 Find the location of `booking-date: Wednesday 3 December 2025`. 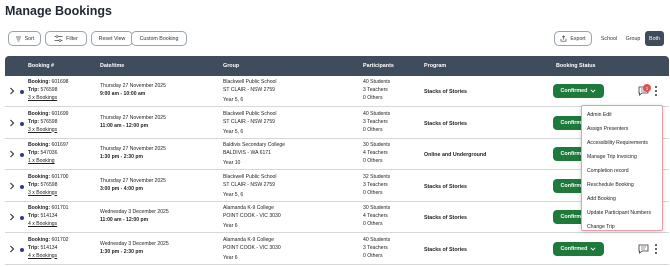

booking-date: Wednesday 3 December 2025 is located at coordinates (134, 212).